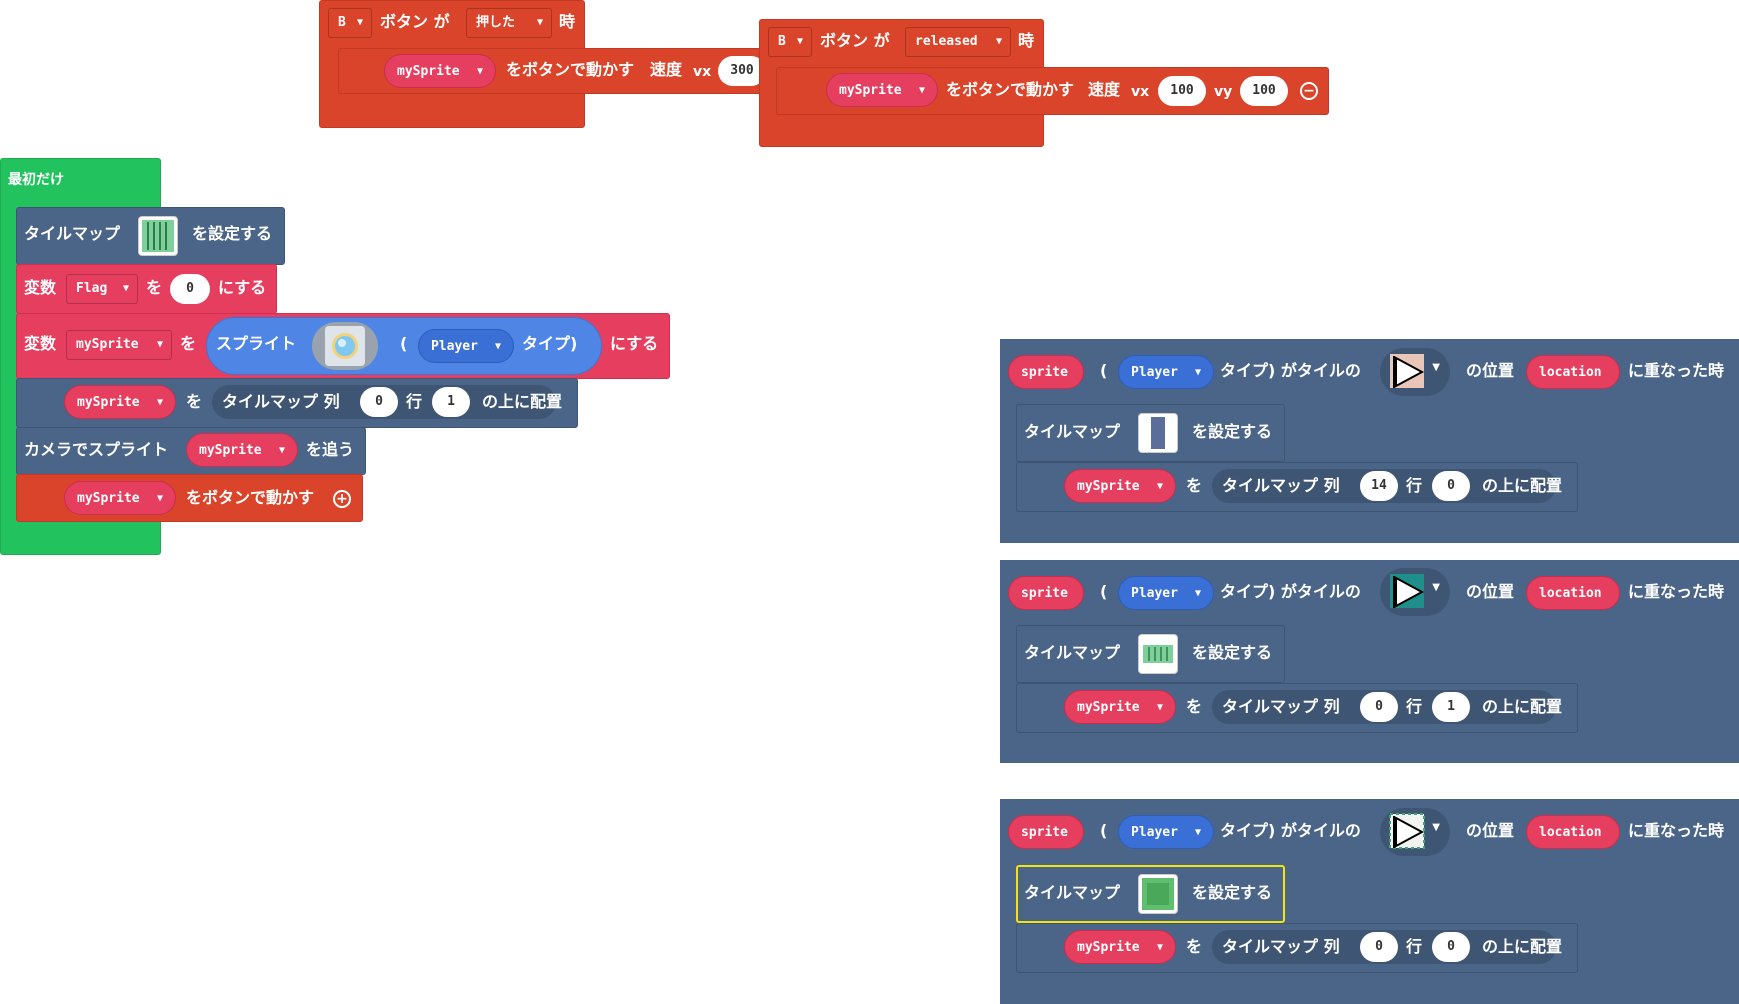 The image size is (1739, 1004). Describe the element at coordinates (1010, 89) in the screenshot. I see `move-with-buttons-label: をボタンで動かす` at that location.